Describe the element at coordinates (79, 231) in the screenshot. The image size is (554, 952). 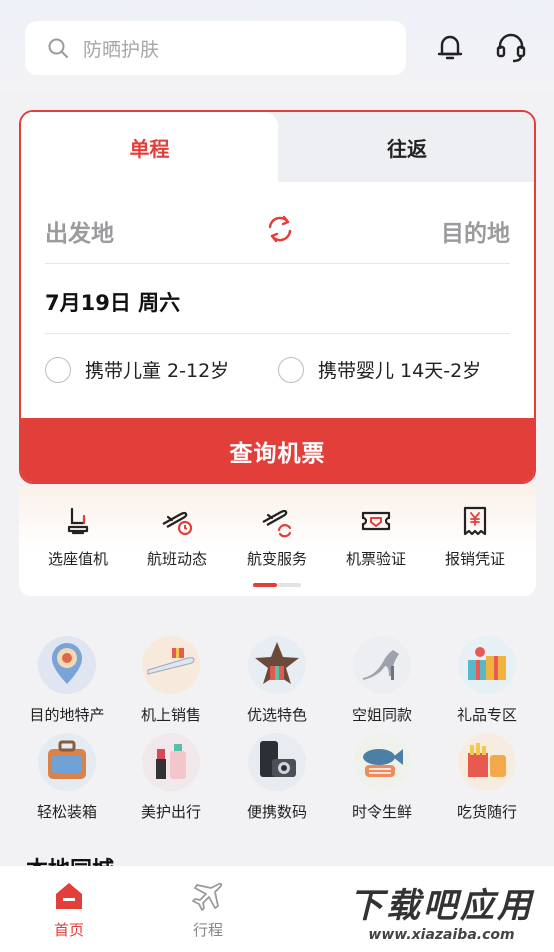
I see `departure-city: 出发地` at that location.